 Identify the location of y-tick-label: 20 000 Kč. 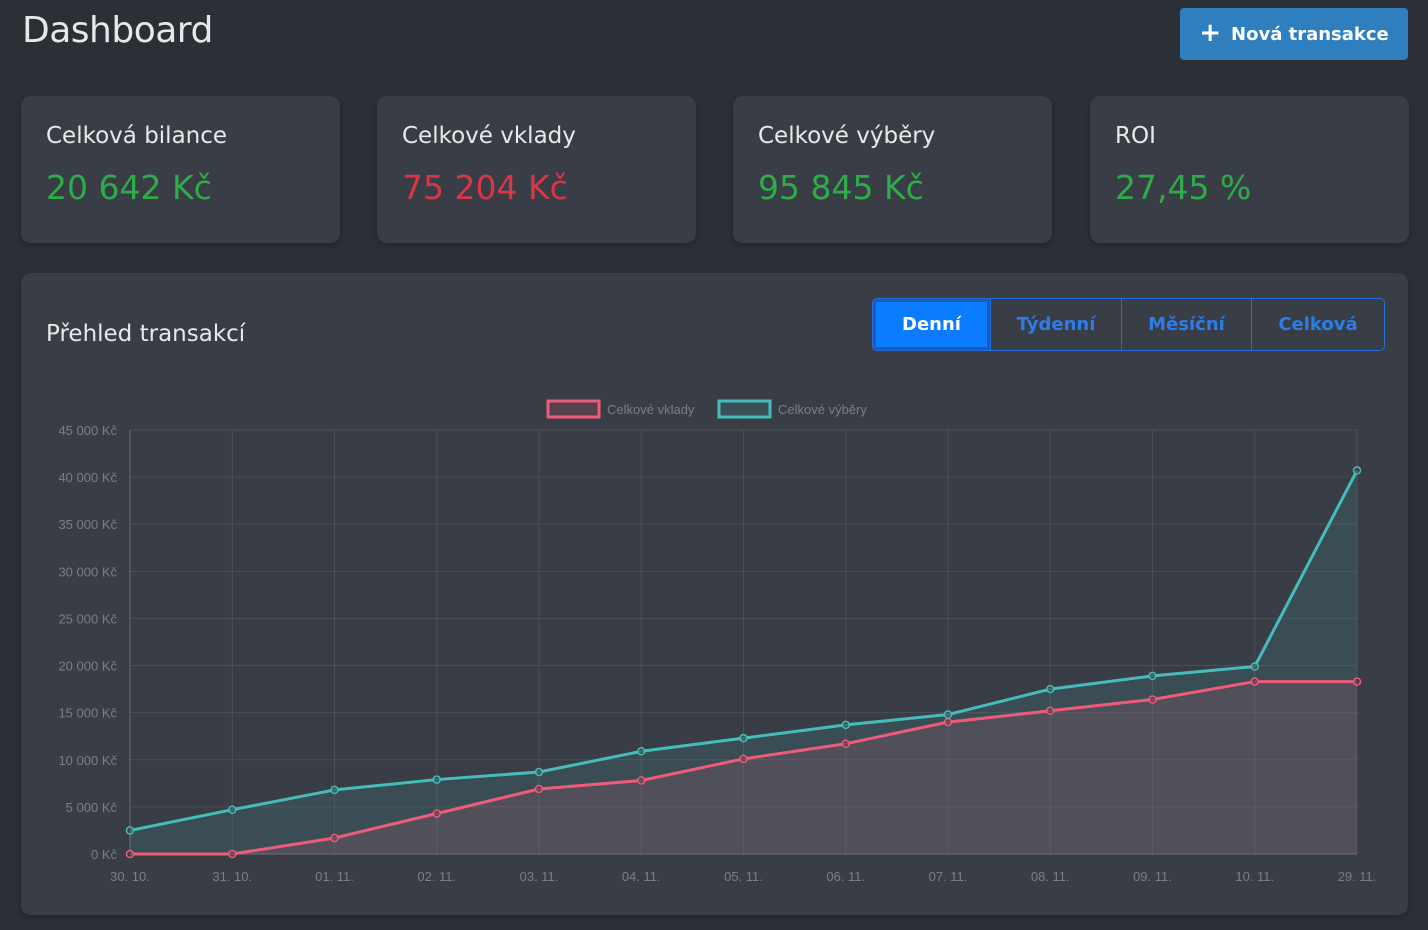
(87, 666).